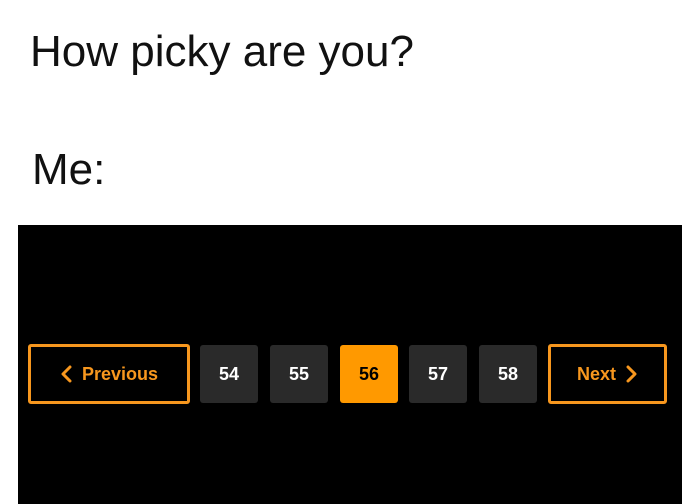 This screenshot has width=700, height=504. Describe the element at coordinates (67, 374) in the screenshot. I see `chevron-left-icon` at that location.